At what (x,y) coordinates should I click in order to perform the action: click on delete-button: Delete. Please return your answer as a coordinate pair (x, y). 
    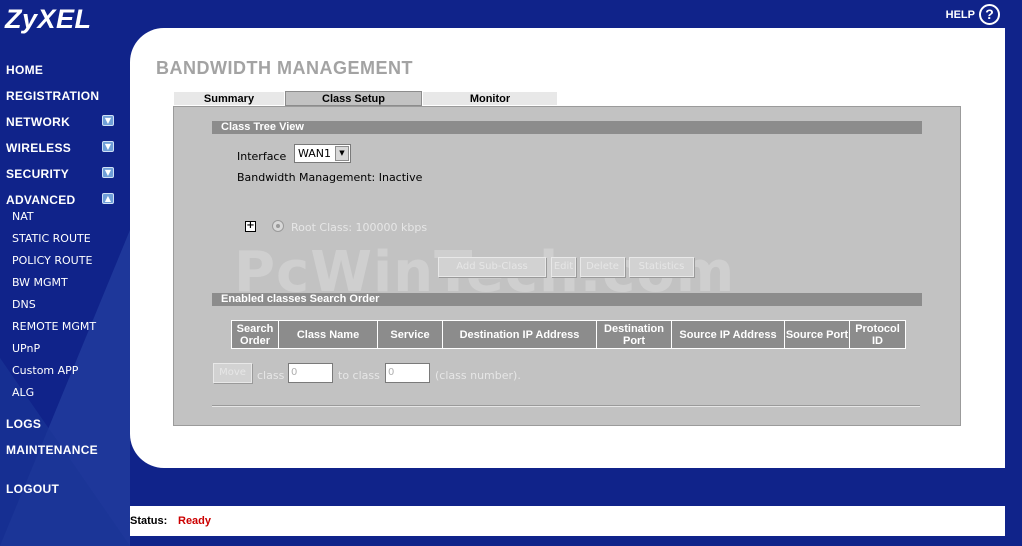
    Looking at the image, I should click on (602, 267).